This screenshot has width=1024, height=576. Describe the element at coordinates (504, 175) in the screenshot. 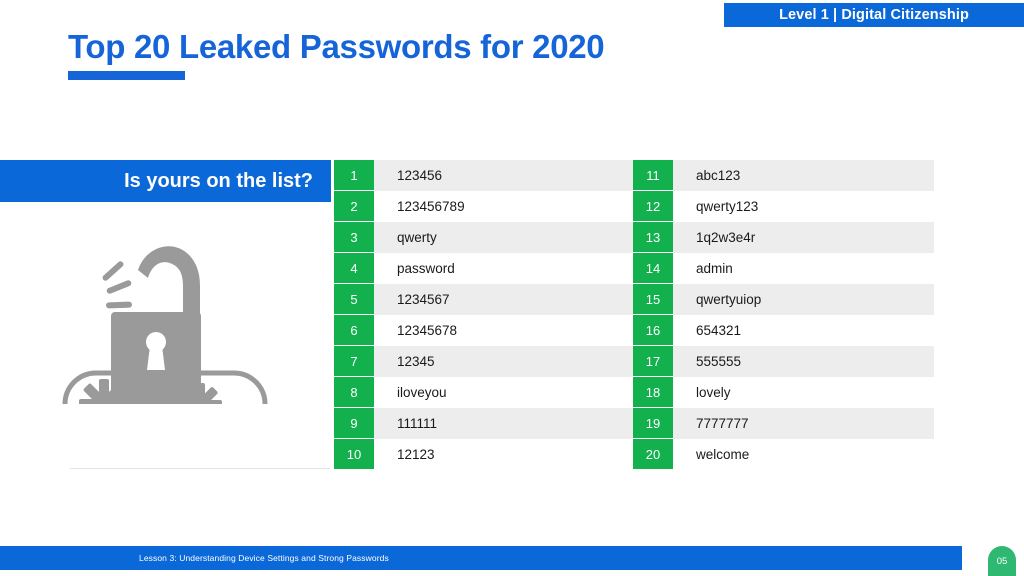

I see `password-cell: 123456` at that location.